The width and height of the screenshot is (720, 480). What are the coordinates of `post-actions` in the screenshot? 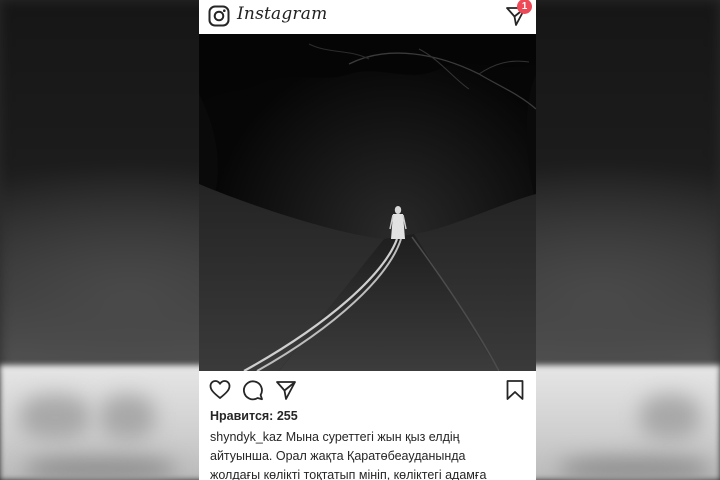 It's located at (367, 390).